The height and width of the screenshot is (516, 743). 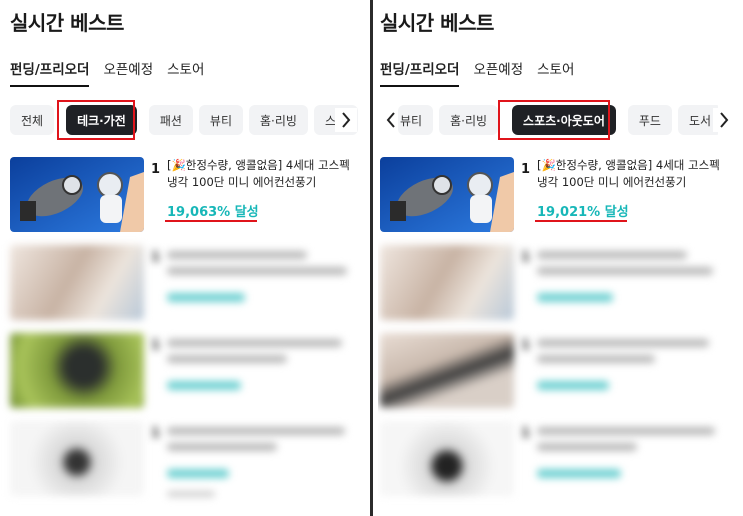 I want to click on chip-sports-outdoor: 스포츠·아웃도어, so click(x=564, y=120).